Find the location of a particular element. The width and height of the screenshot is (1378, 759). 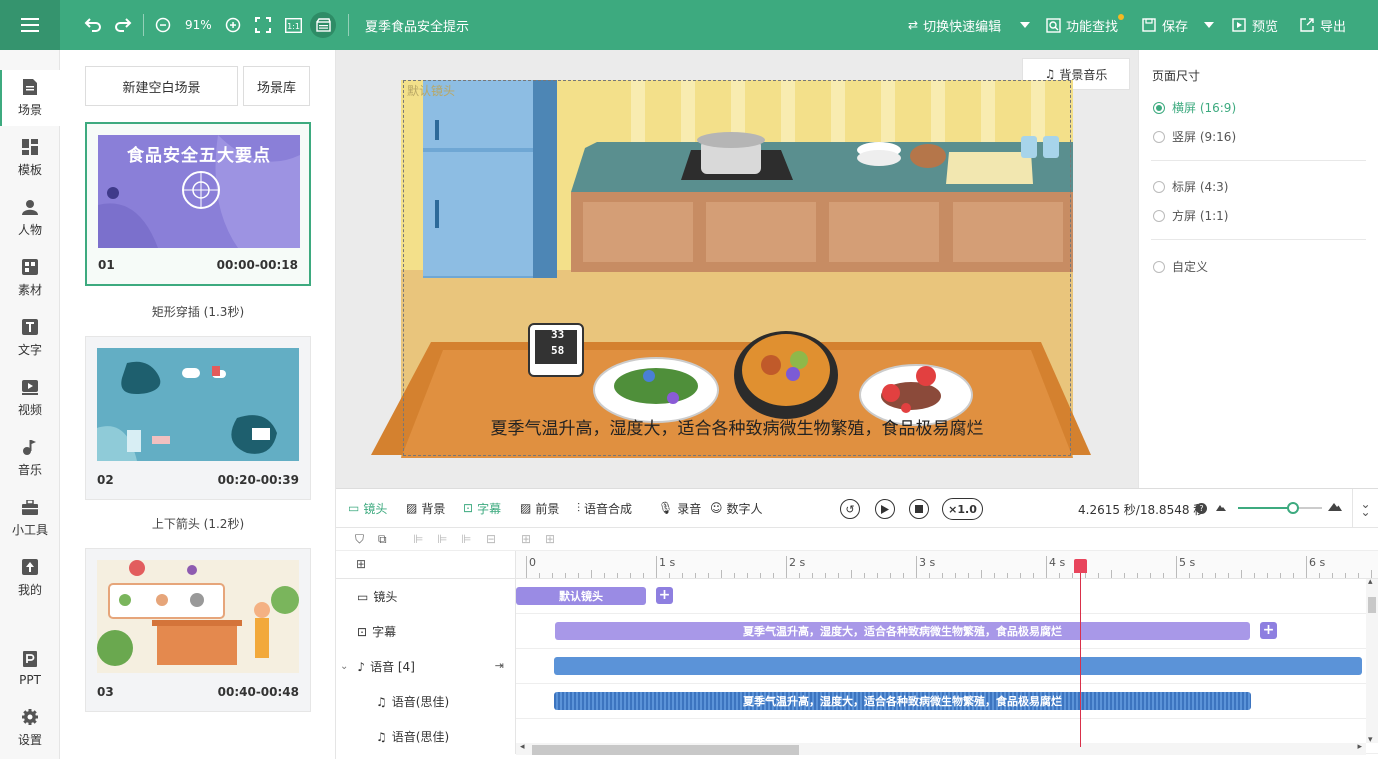

option-portrait: 竖屏 (9:16) is located at coordinates (1194, 136).